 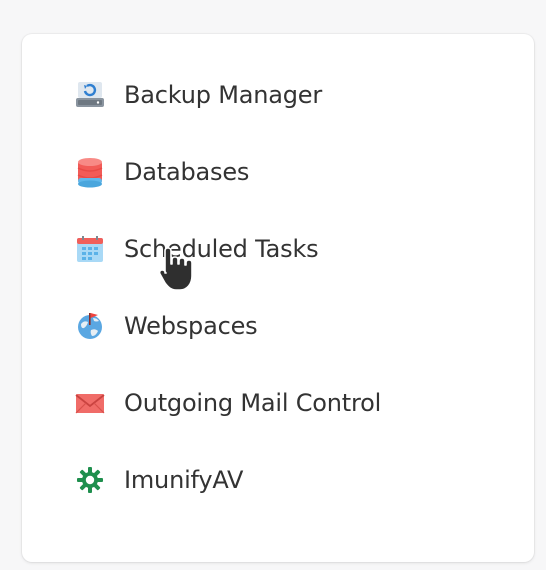 I want to click on menu-item-imunifyav: ImunifyAV, so click(x=226, y=480).